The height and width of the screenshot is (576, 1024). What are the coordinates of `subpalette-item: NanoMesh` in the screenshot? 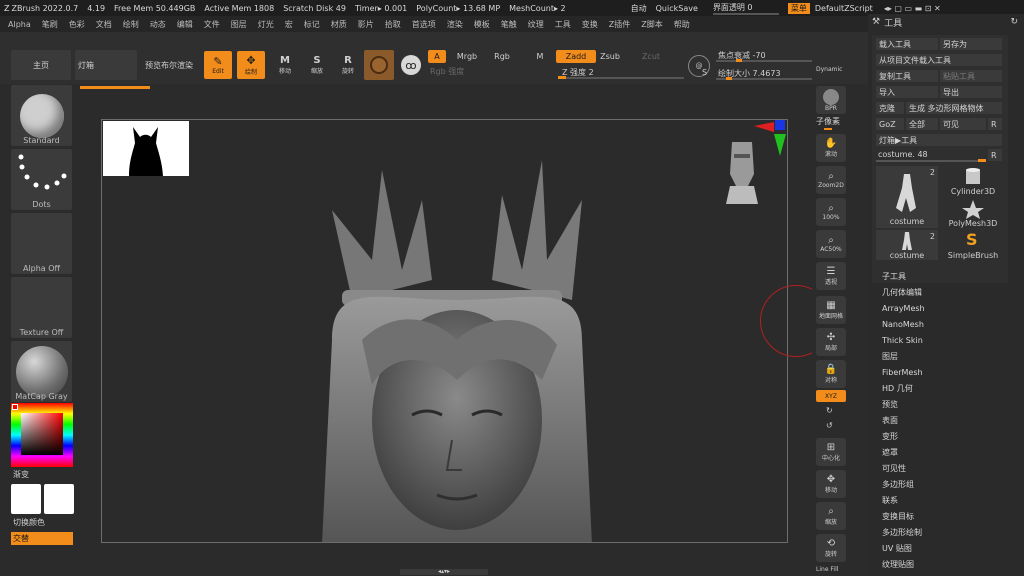 It's located at (946, 324).